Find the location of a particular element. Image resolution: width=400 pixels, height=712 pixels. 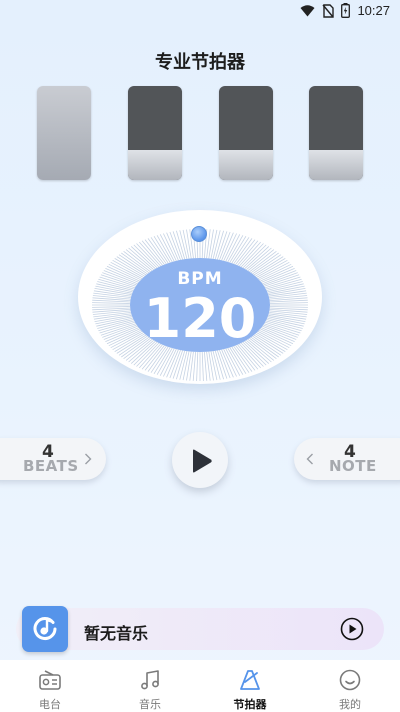

battery-charging-icon is located at coordinates (346, 10).